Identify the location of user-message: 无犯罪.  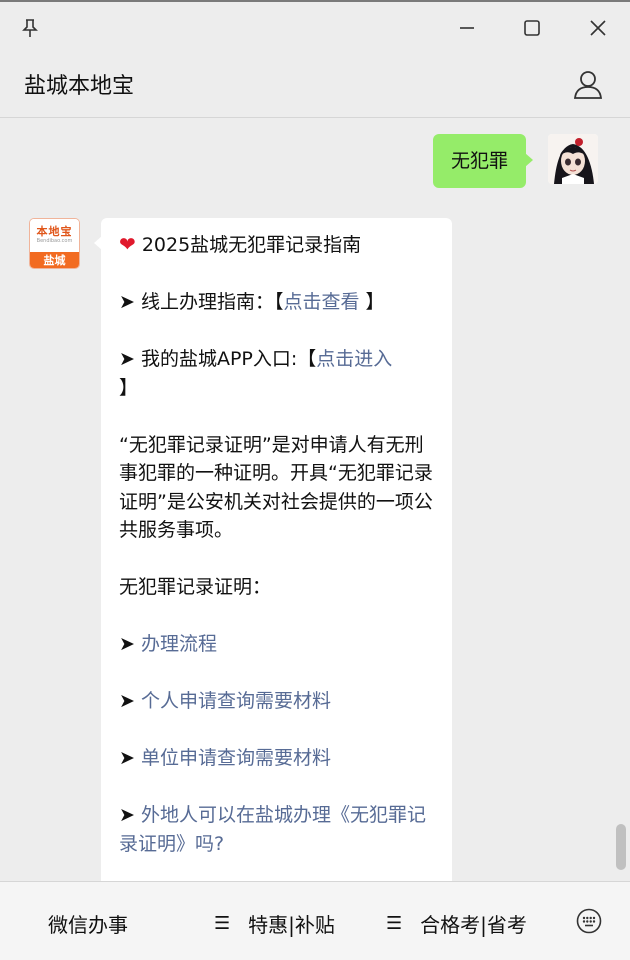
(515, 161).